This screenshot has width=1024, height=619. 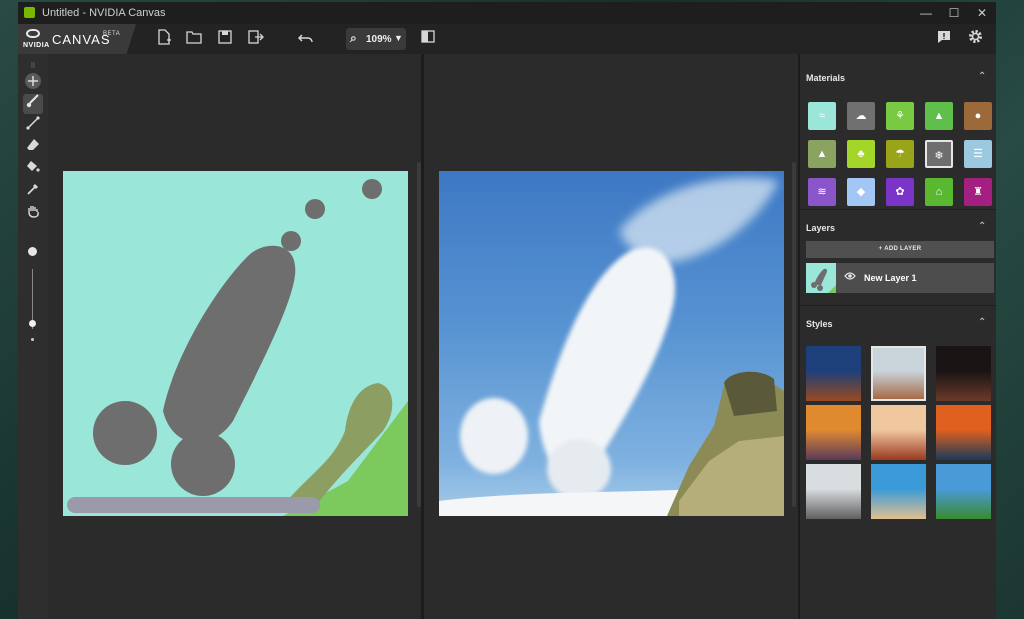 What do you see at coordinates (507, 13) in the screenshot?
I see `title-bar: Untitled - NVIDIA Canvas — ☐ ✕` at bounding box center [507, 13].